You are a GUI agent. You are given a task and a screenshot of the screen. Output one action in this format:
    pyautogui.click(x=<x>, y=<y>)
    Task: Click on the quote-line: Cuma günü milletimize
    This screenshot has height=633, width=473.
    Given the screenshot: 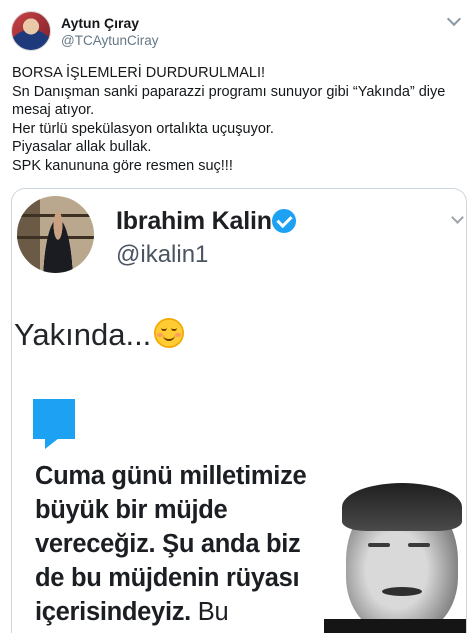 What is the action you would take?
    pyautogui.click(x=171, y=476)
    